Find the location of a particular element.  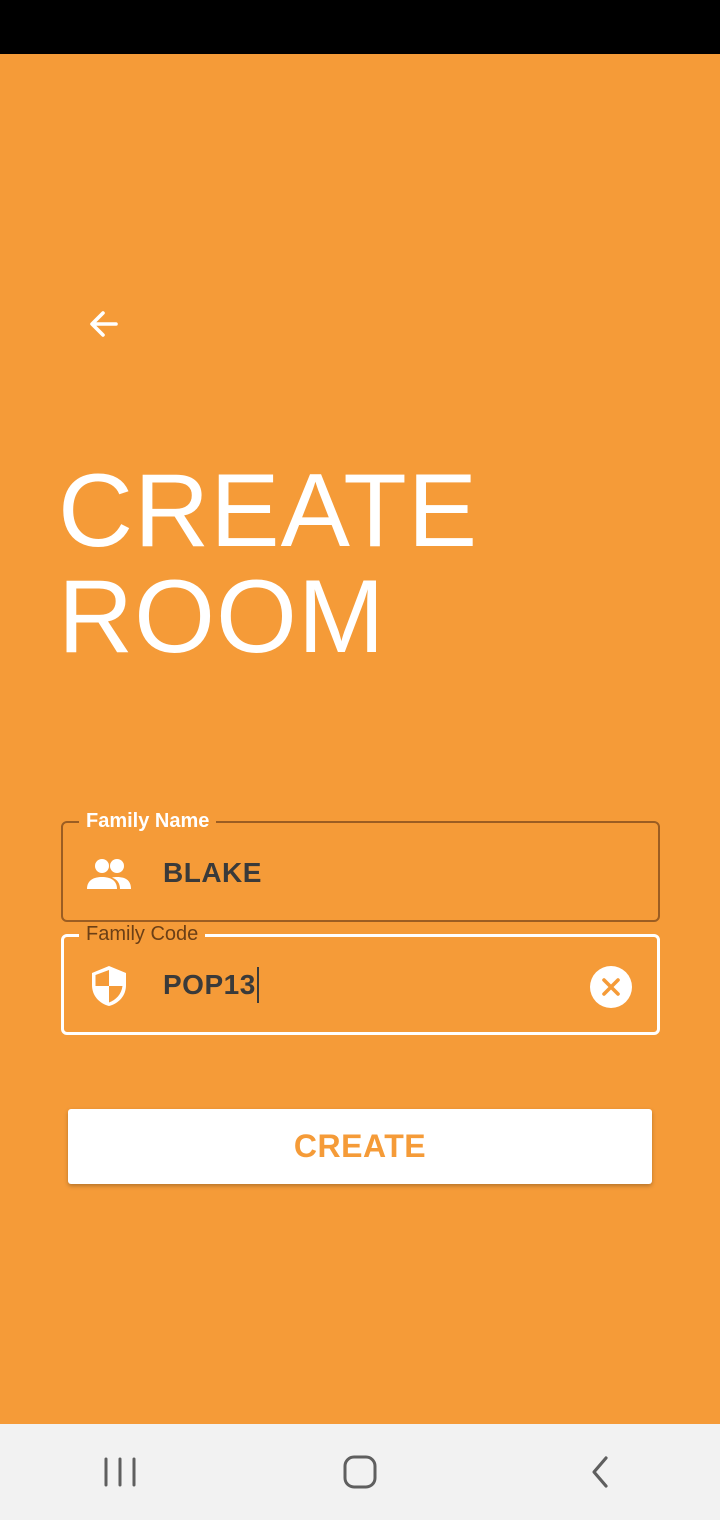

family-name-field: Family Name BLAKE is located at coordinates (360, 865).